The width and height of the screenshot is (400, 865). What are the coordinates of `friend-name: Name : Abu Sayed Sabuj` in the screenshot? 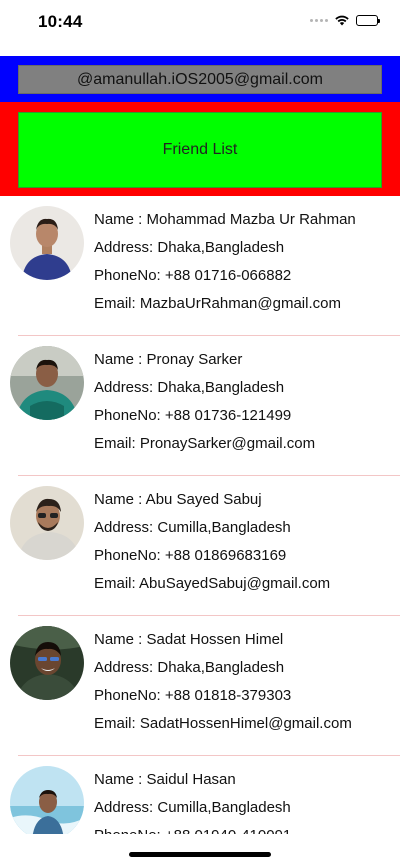 It's located at (178, 499).